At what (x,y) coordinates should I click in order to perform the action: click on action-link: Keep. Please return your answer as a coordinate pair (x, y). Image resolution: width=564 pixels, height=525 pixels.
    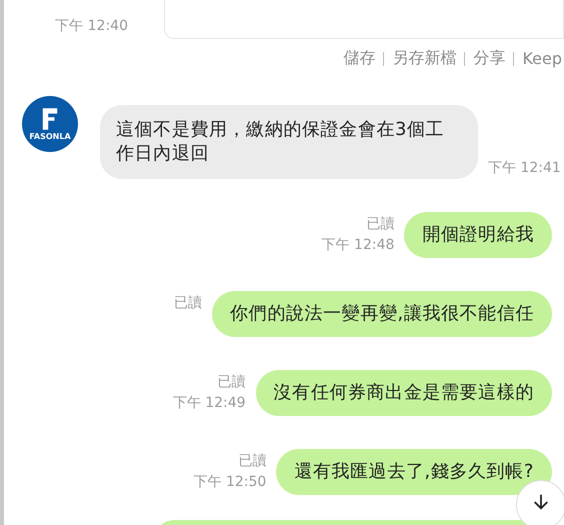
    Looking at the image, I should click on (542, 58).